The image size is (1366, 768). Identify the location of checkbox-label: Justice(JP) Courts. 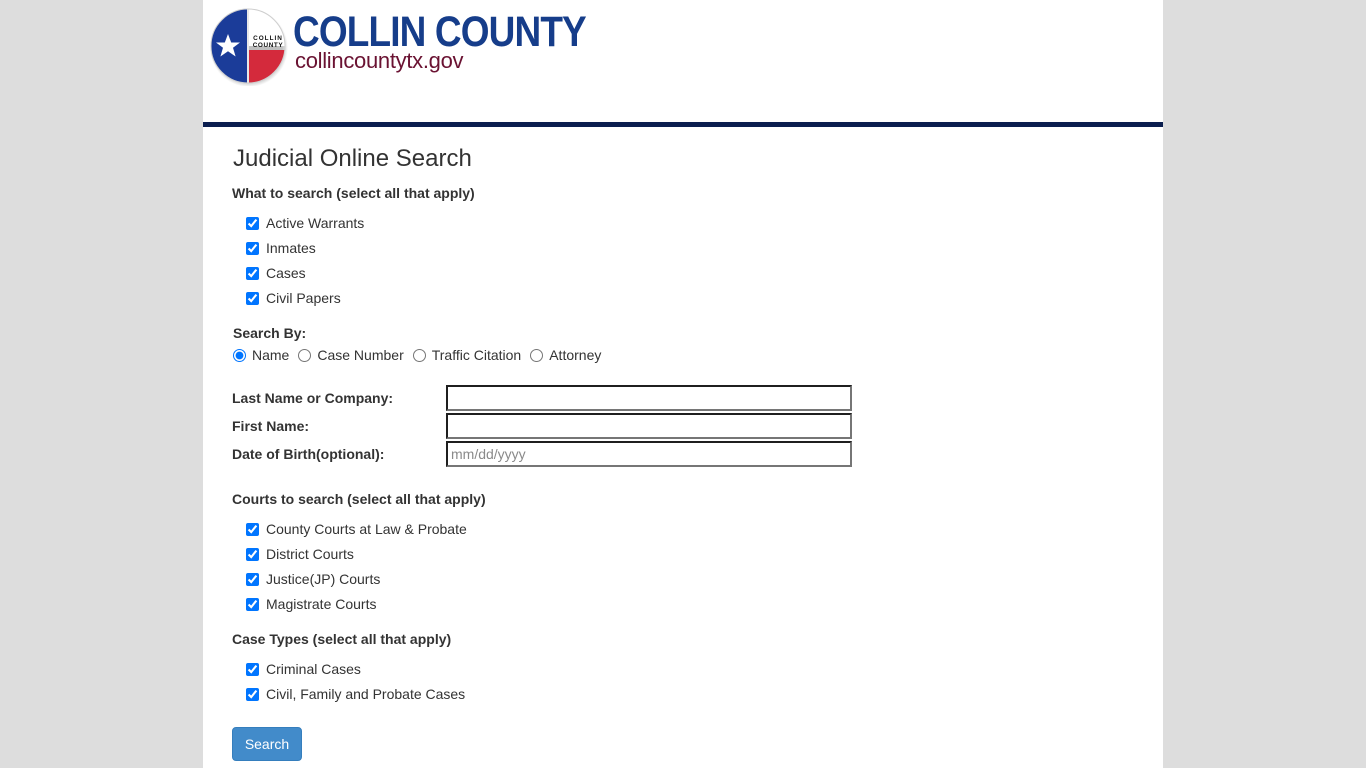
(323, 579).